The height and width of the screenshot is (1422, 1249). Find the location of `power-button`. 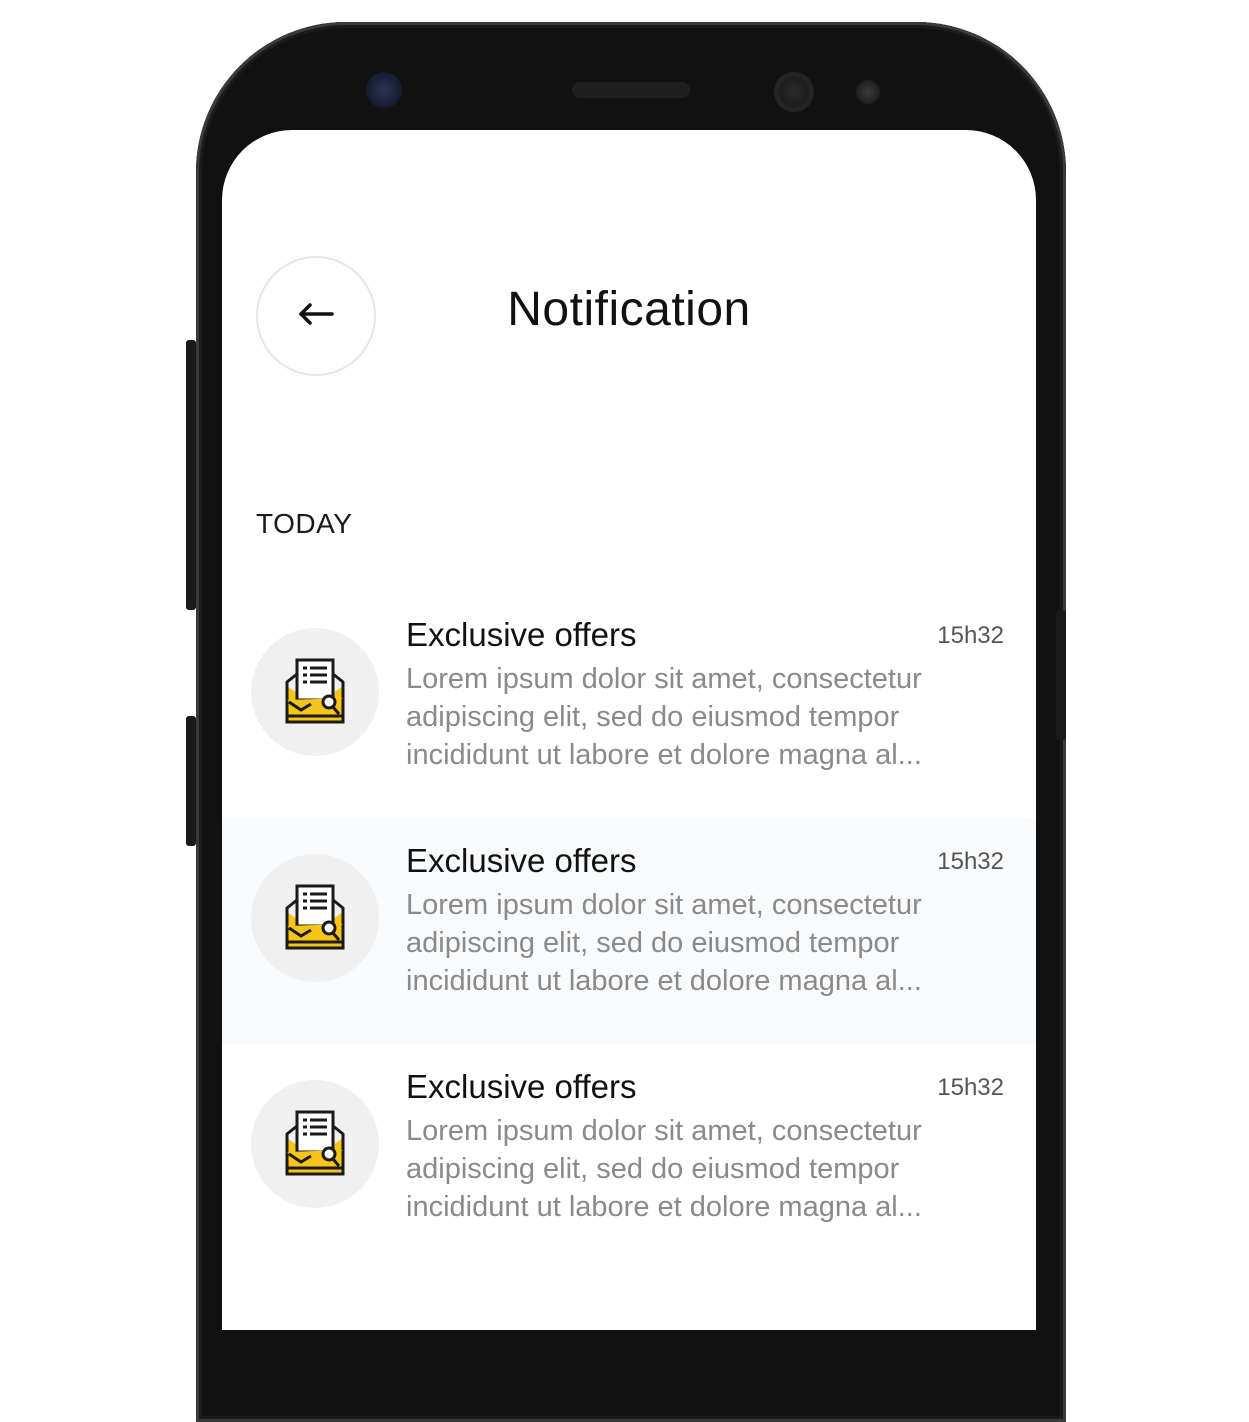

power-button is located at coordinates (1061, 675).